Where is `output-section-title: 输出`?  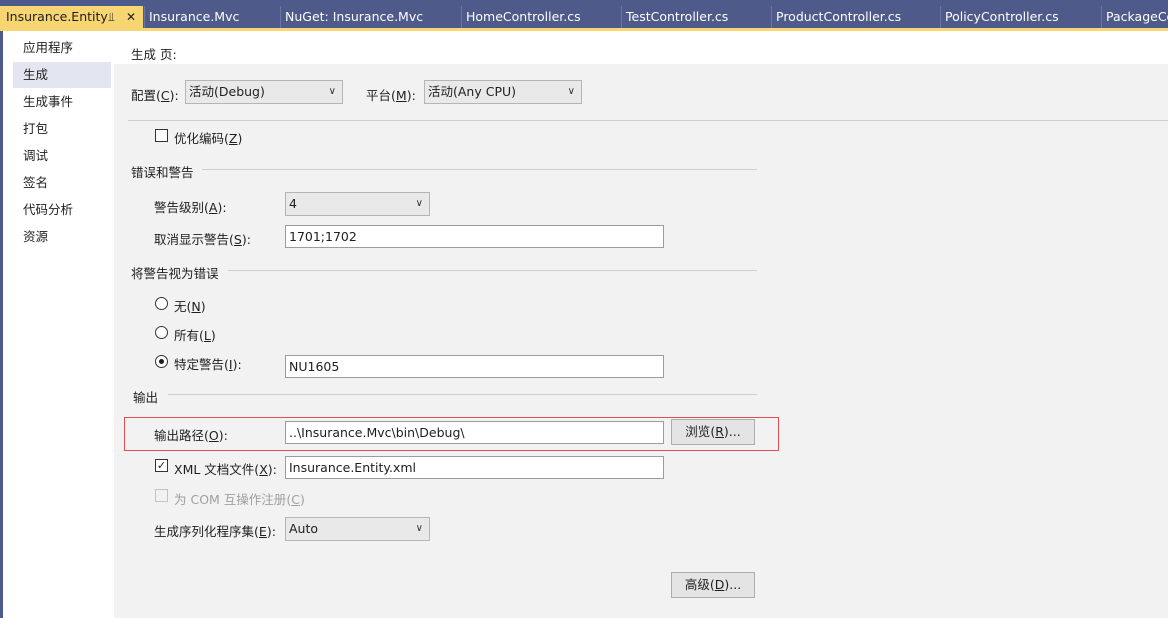 output-section-title: 输出 is located at coordinates (146, 397).